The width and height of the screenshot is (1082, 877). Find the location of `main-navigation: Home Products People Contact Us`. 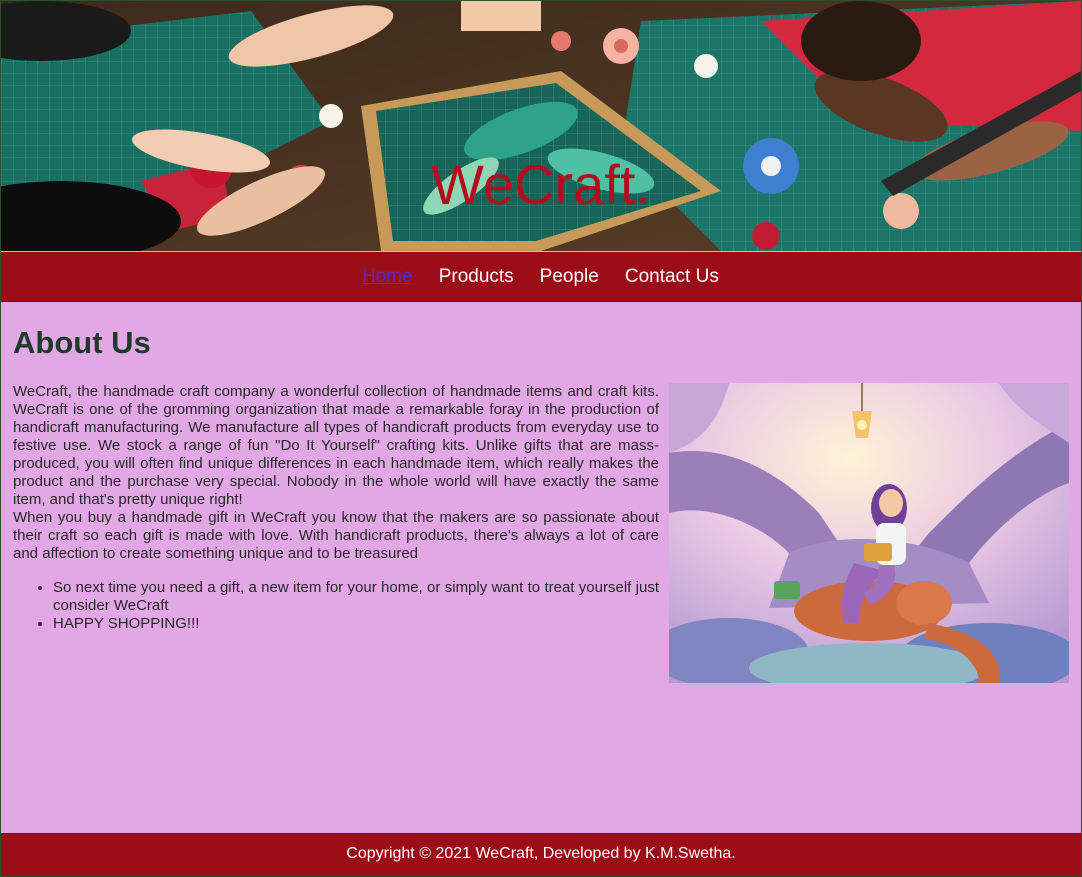

main-navigation: Home Products People Contact Us is located at coordinates (541, 277).